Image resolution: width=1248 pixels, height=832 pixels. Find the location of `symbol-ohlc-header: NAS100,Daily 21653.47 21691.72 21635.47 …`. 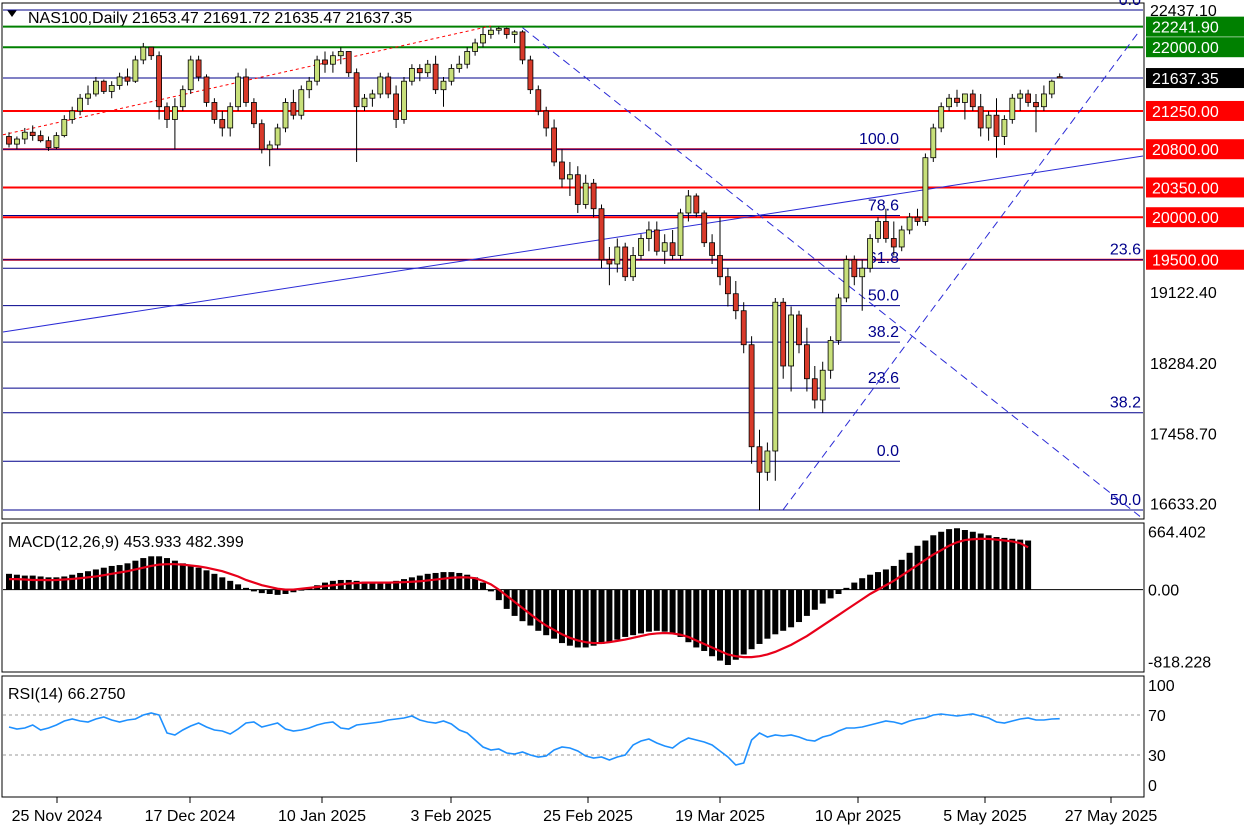

symbol-ohlc-header: NAS100,Daily 21653.47 21691.72 21635.47 … is located at coordinates (220, 18).